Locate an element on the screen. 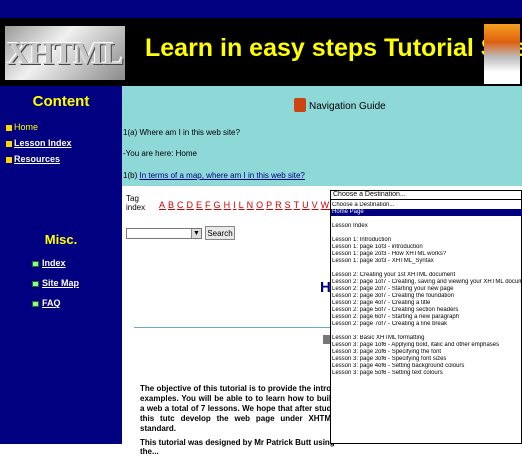 This screenshot has height=456, width=522. tag-letter-link: C is located at coordinates (181, 205).